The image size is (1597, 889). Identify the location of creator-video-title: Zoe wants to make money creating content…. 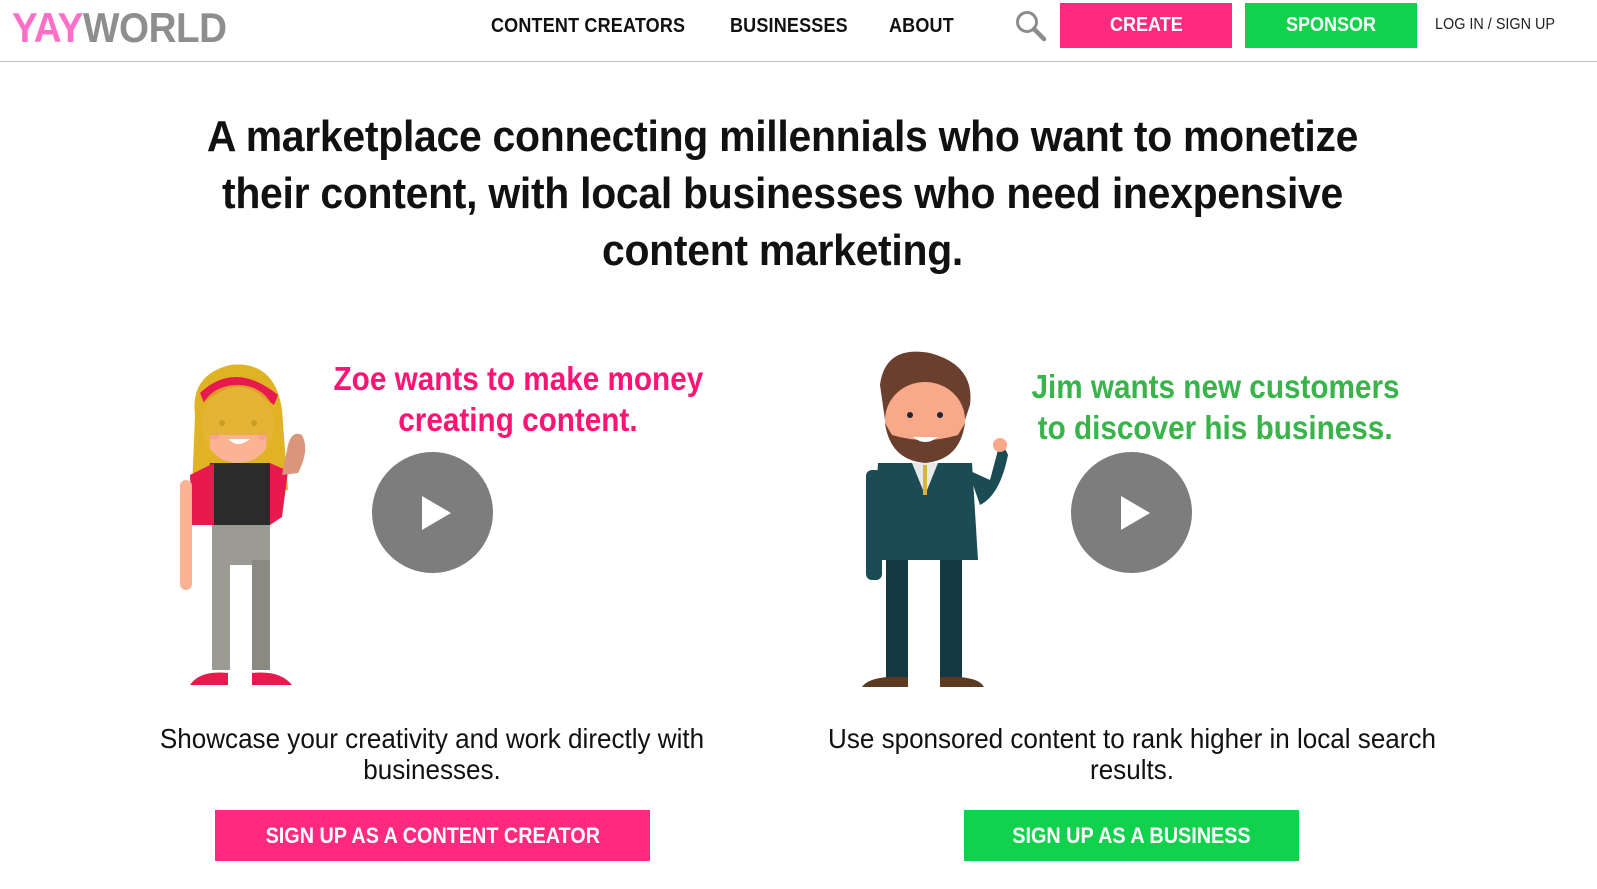
(518, 399).